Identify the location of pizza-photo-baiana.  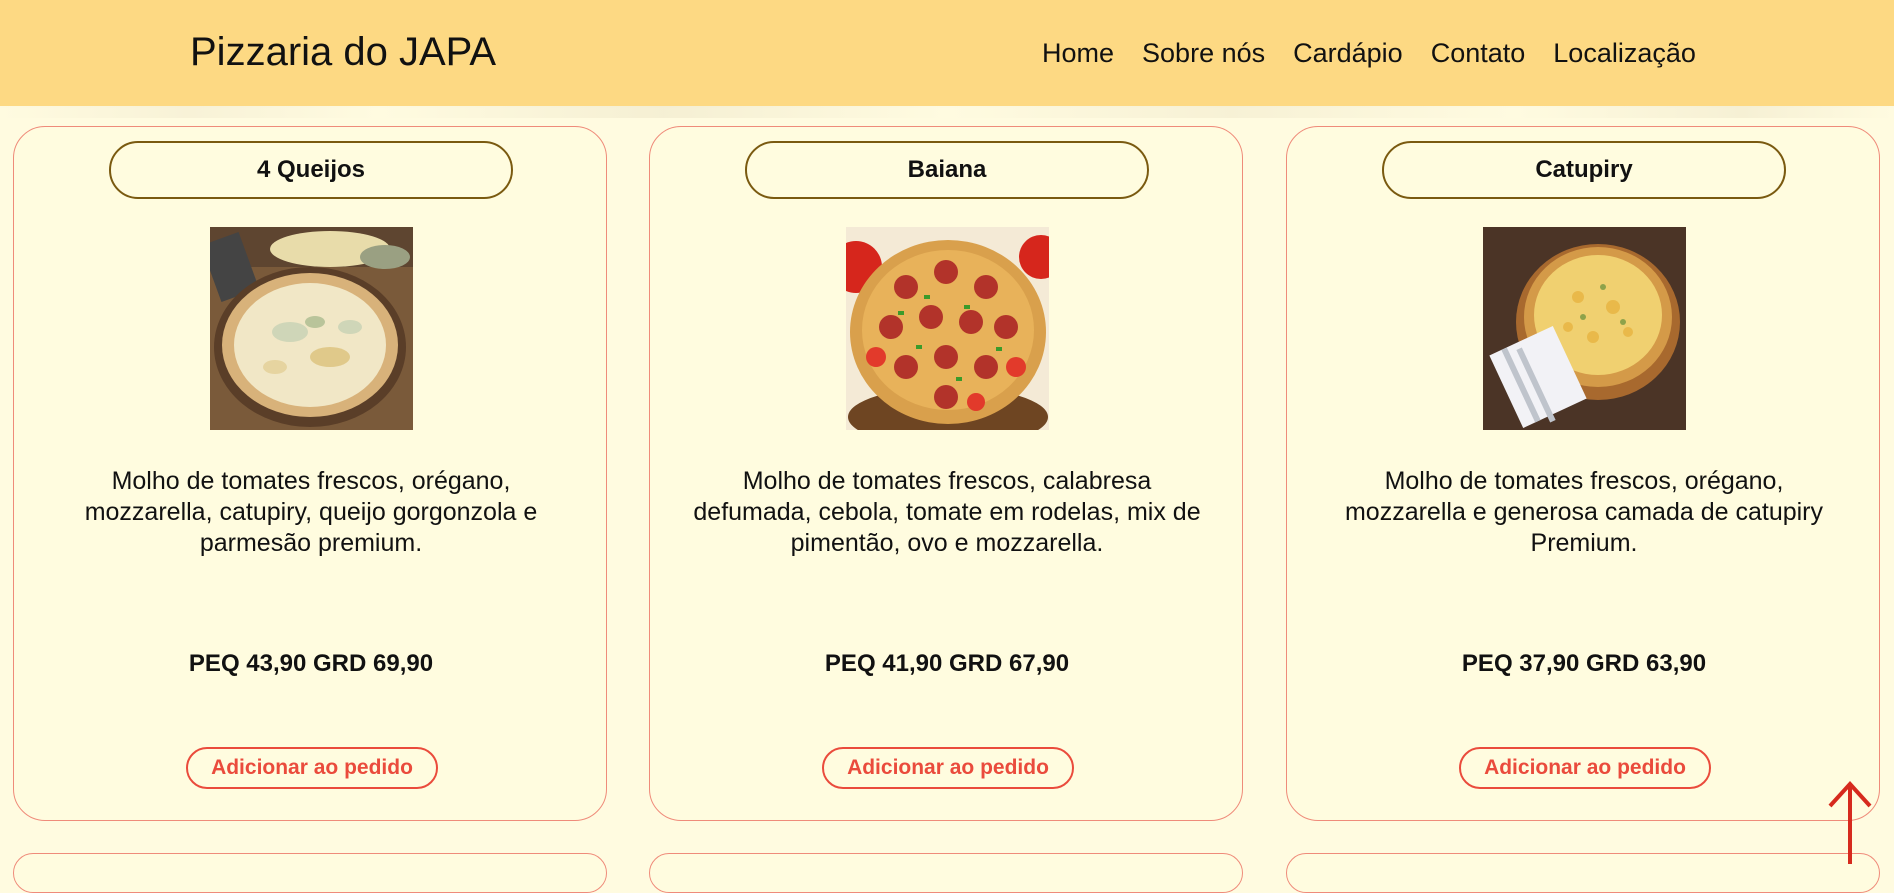
(947, 328).